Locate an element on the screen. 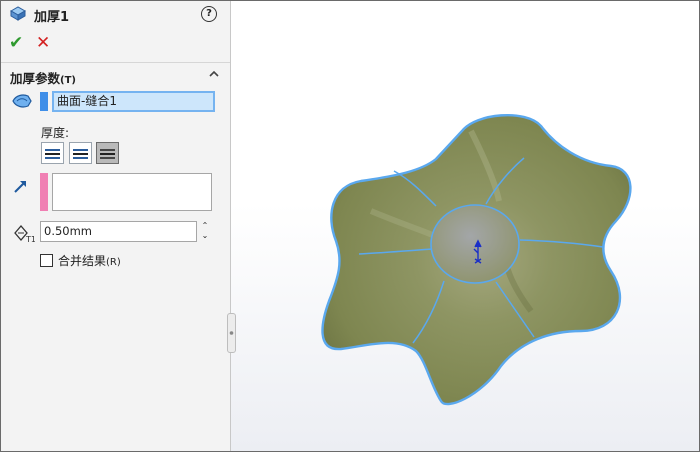 The width and height of the screenshot is (700, 452). direction-selection-indicator is located at coordinates (44, 192).